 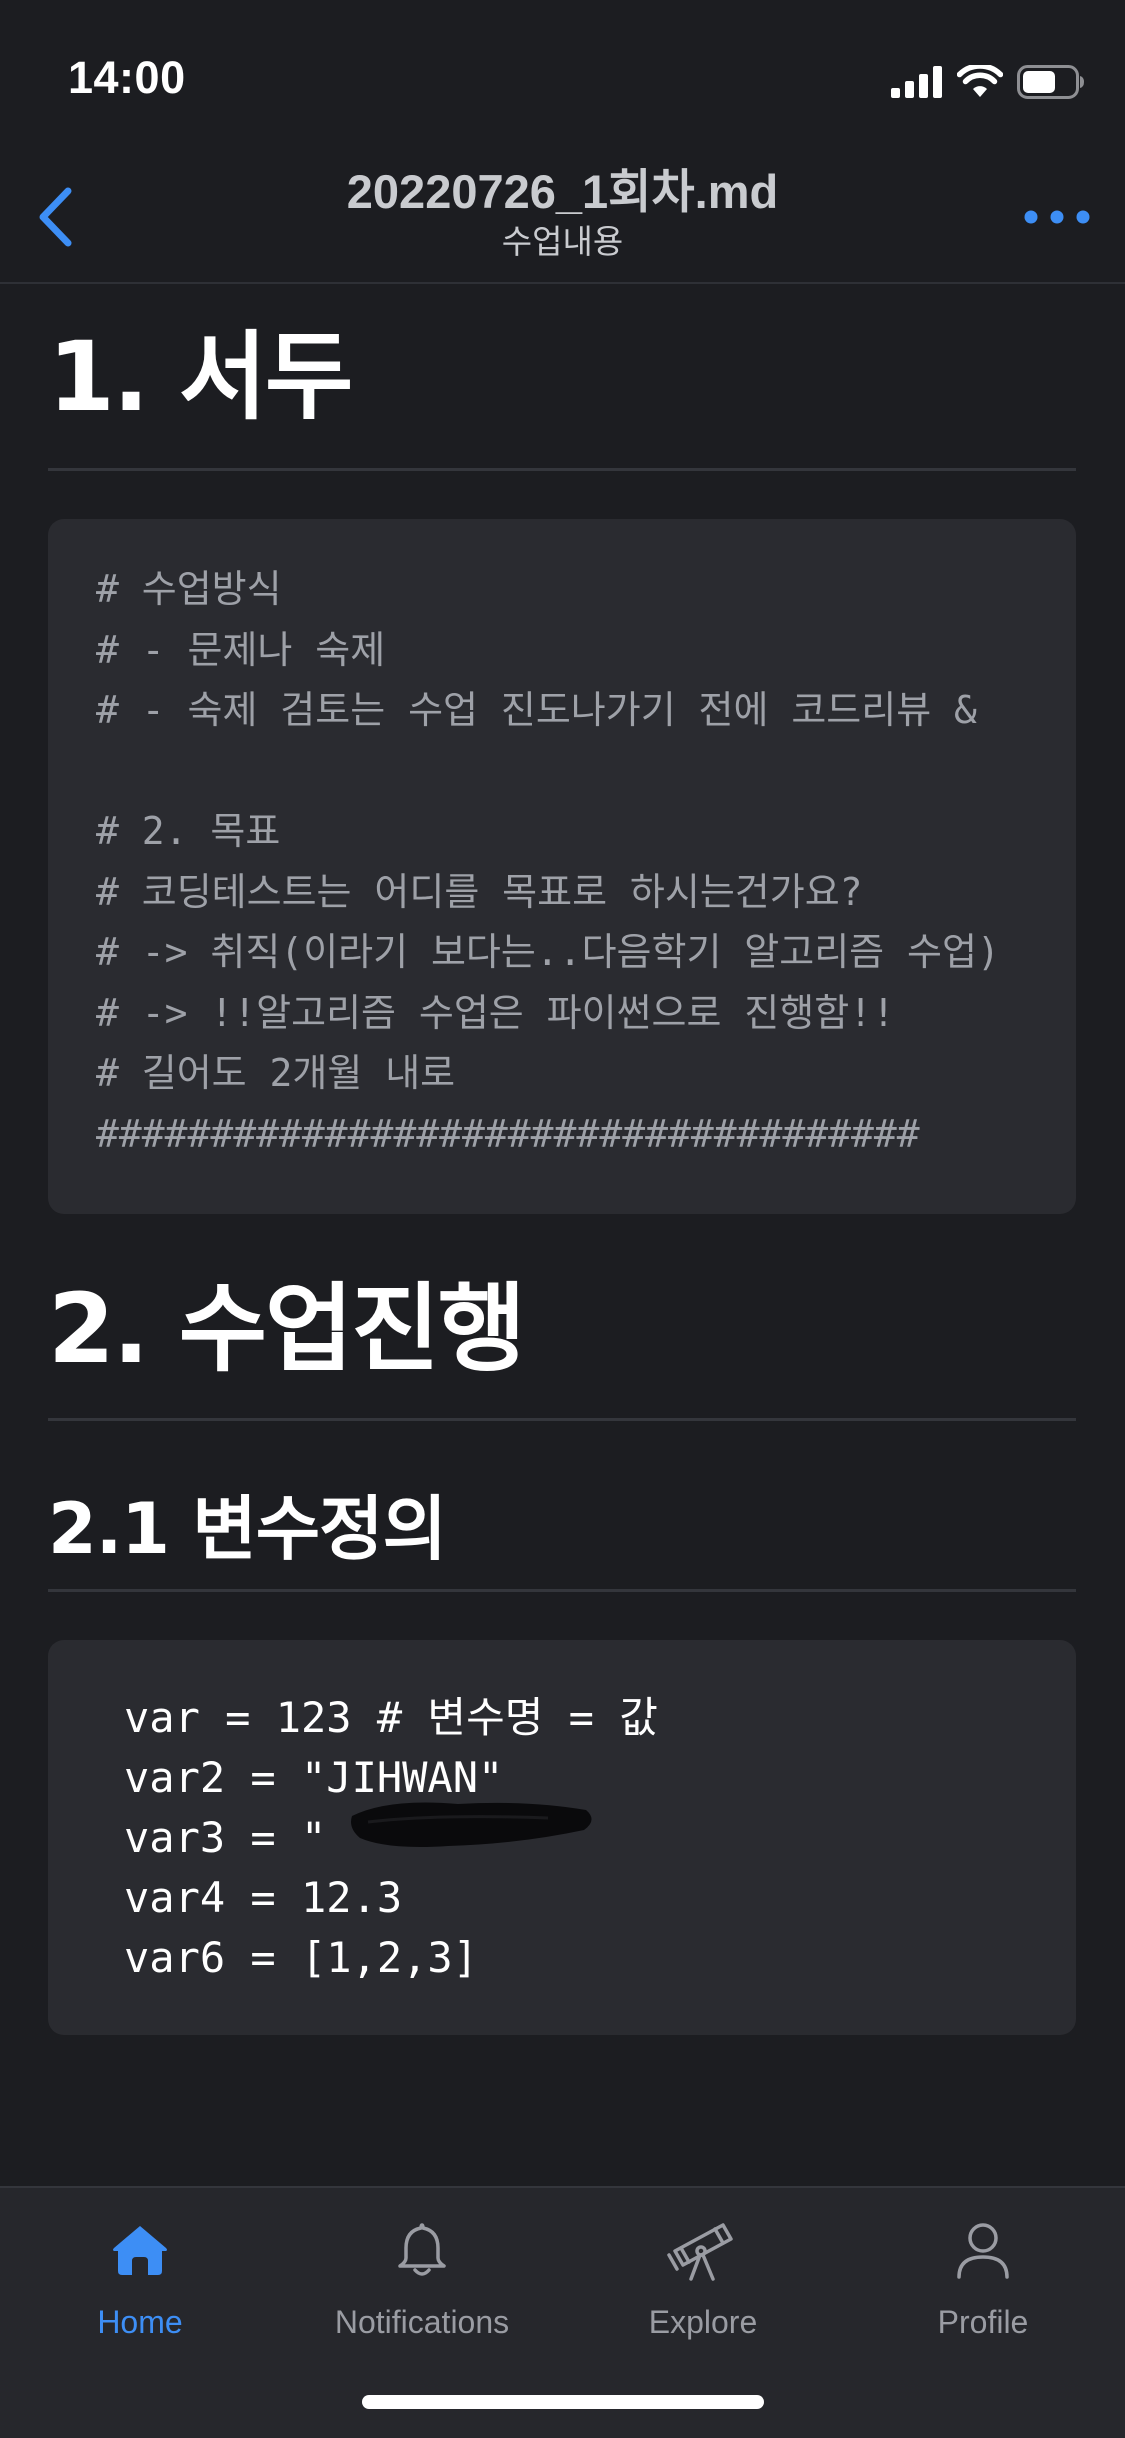 What do you see at coordinates (422, 2322) in the screenshot?
I see `tab-label: Notifications` at bounding box center [422, 2322].